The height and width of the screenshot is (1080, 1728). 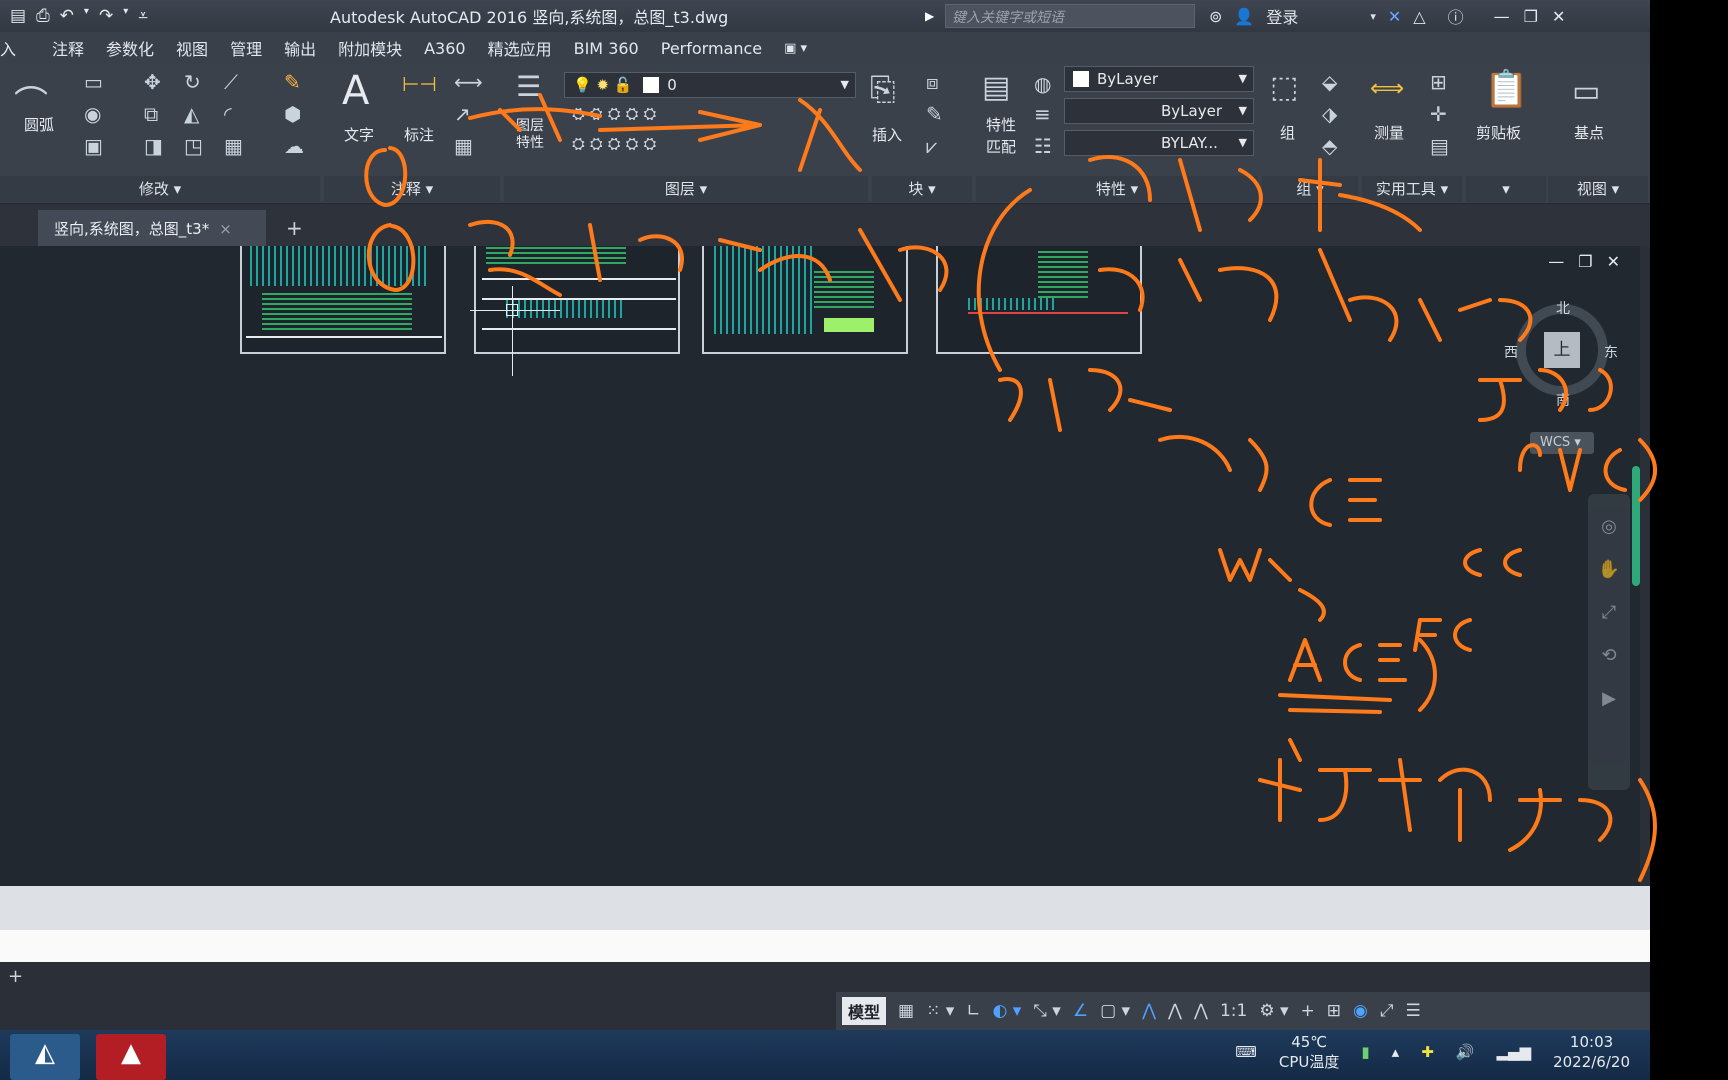 What do you see at coordinates (1562, 350) in the screenshot?
I see `viewcube-top-face: 上` at bounding box center [1562, 350].